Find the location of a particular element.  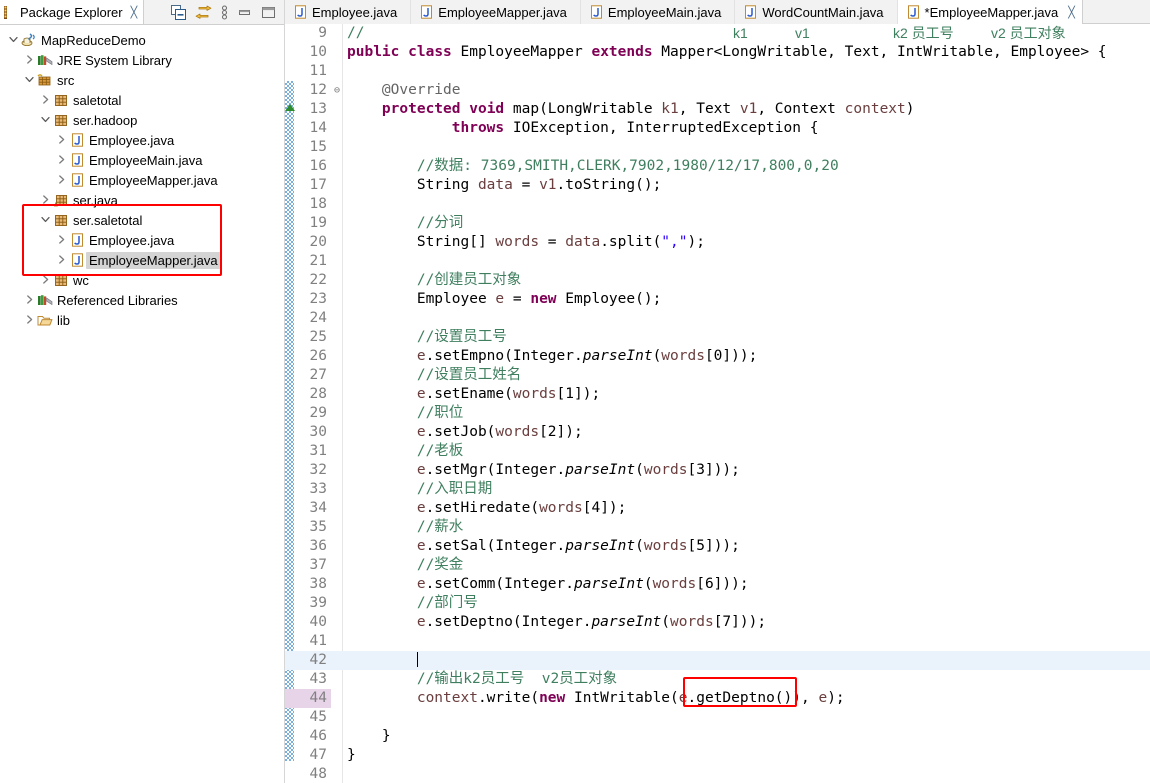

code-line: 48 is located at coordinates (717, 774).